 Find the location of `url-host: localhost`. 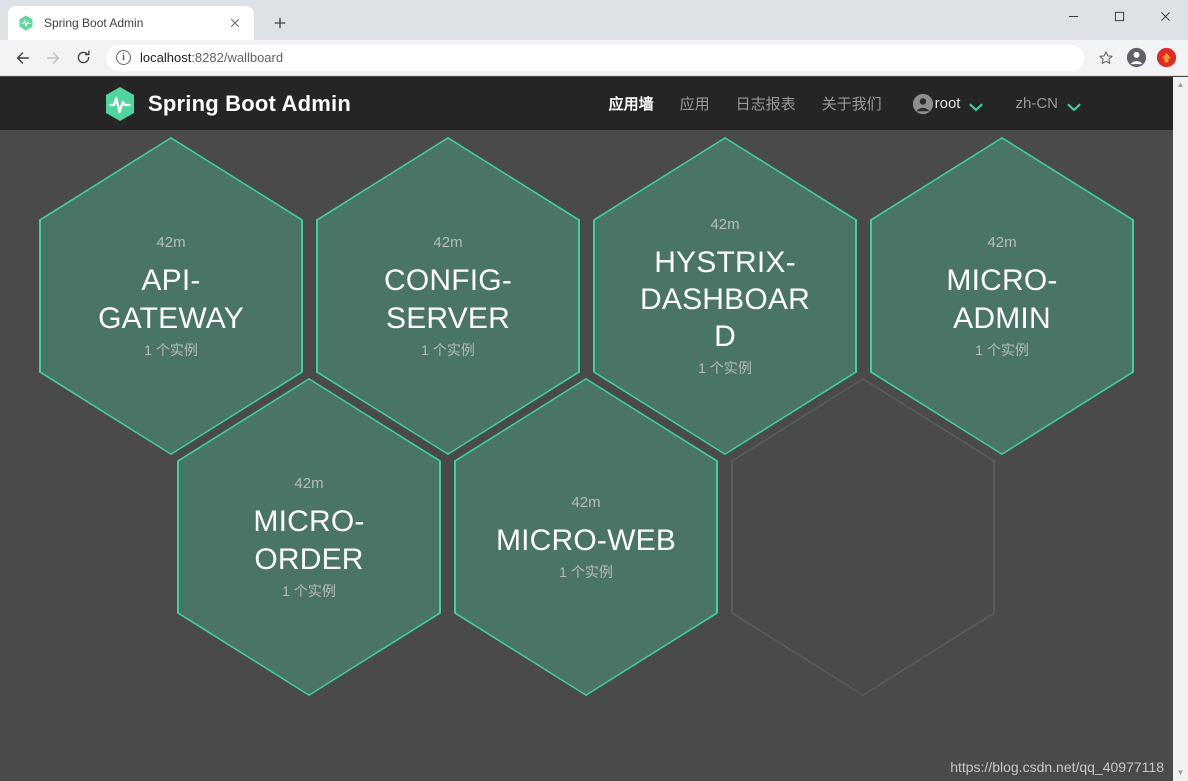

url-host: localhost is located at coordinates (166, 57).